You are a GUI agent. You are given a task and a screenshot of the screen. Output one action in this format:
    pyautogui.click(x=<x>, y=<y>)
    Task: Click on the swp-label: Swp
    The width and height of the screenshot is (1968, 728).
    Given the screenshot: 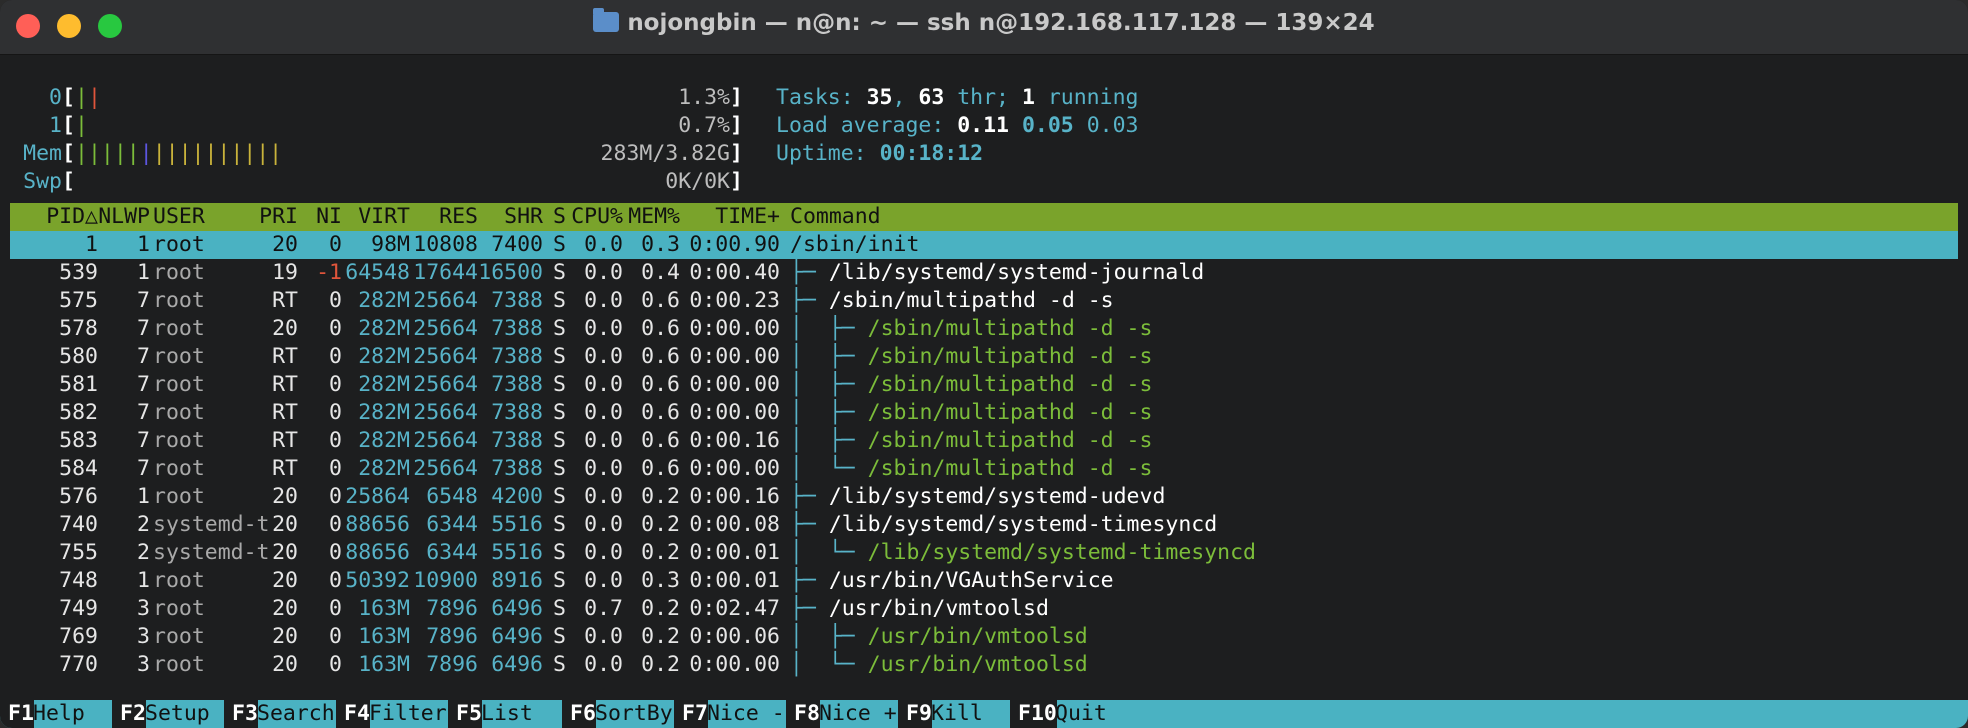 What is the action you would take?
    pyautogui.click(x=42, y=181)
    